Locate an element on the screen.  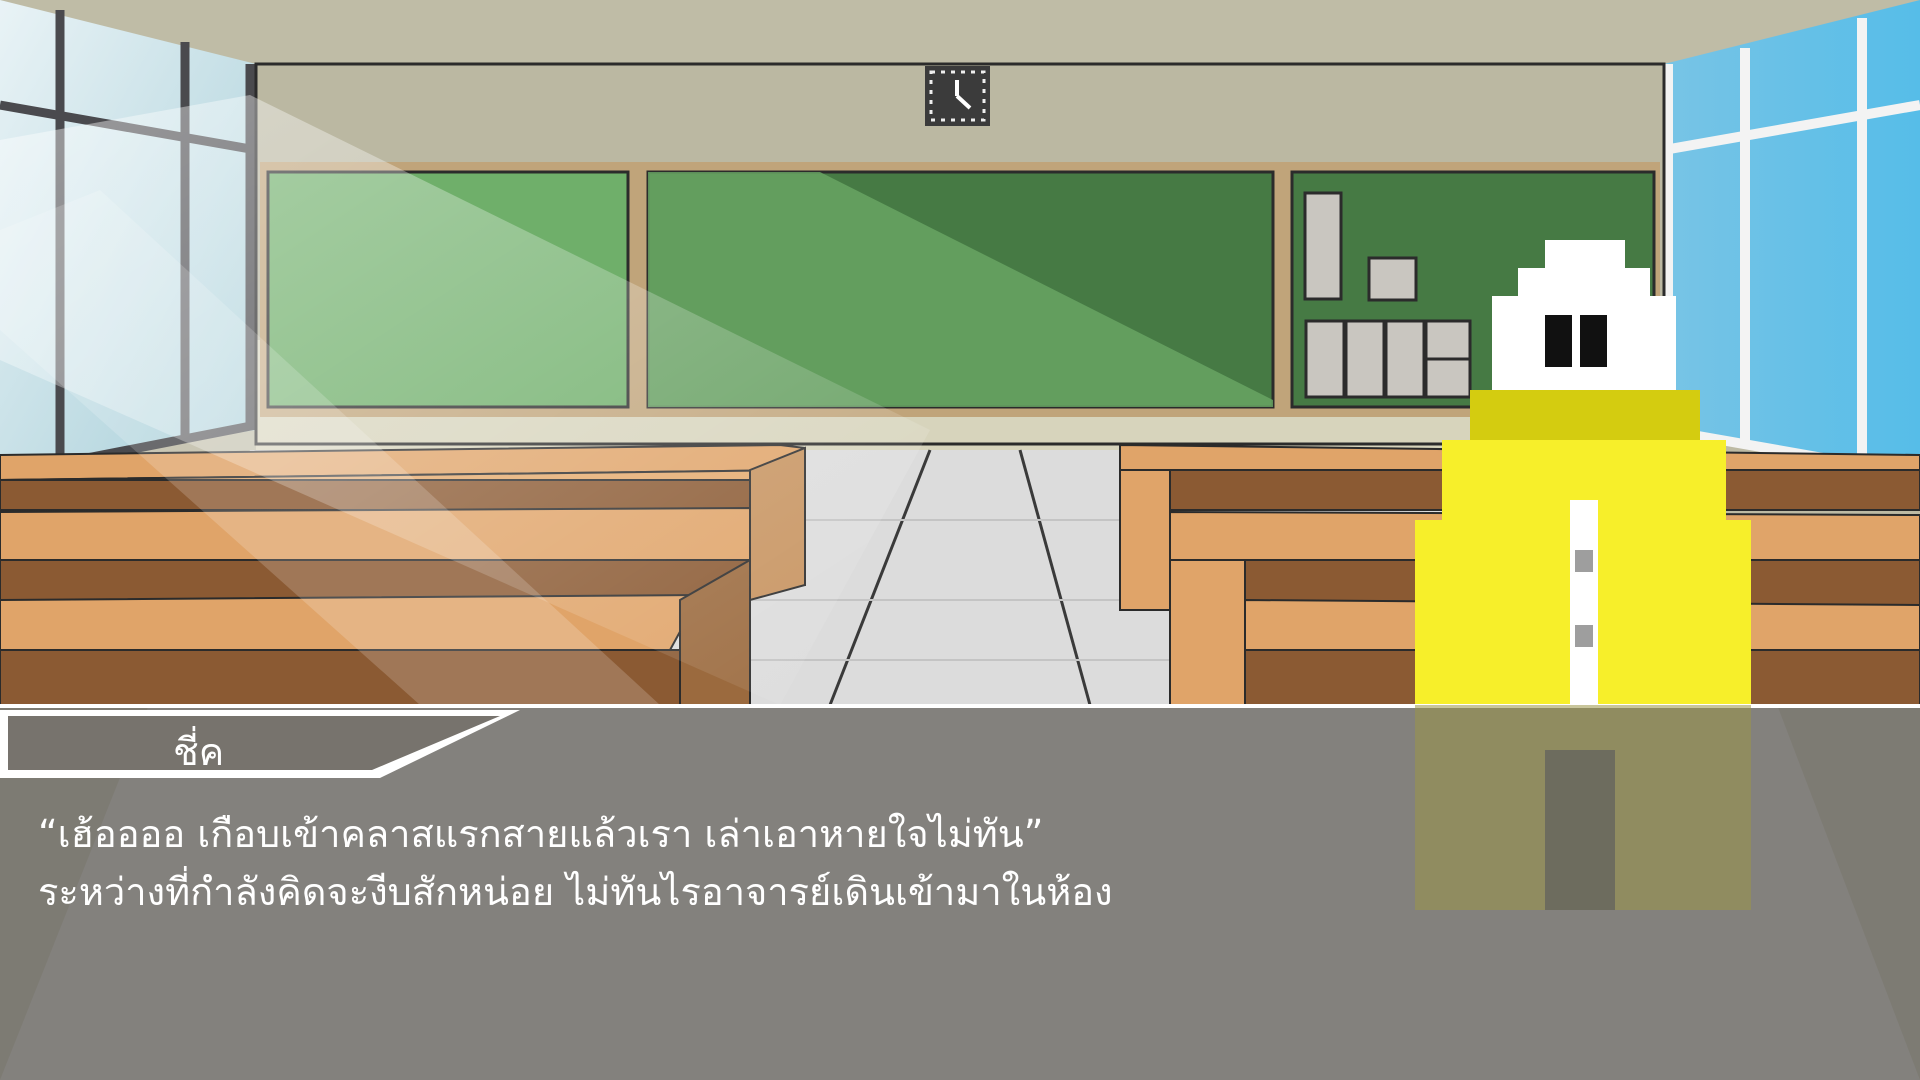
right-window is located at coordinates (1792, 235).